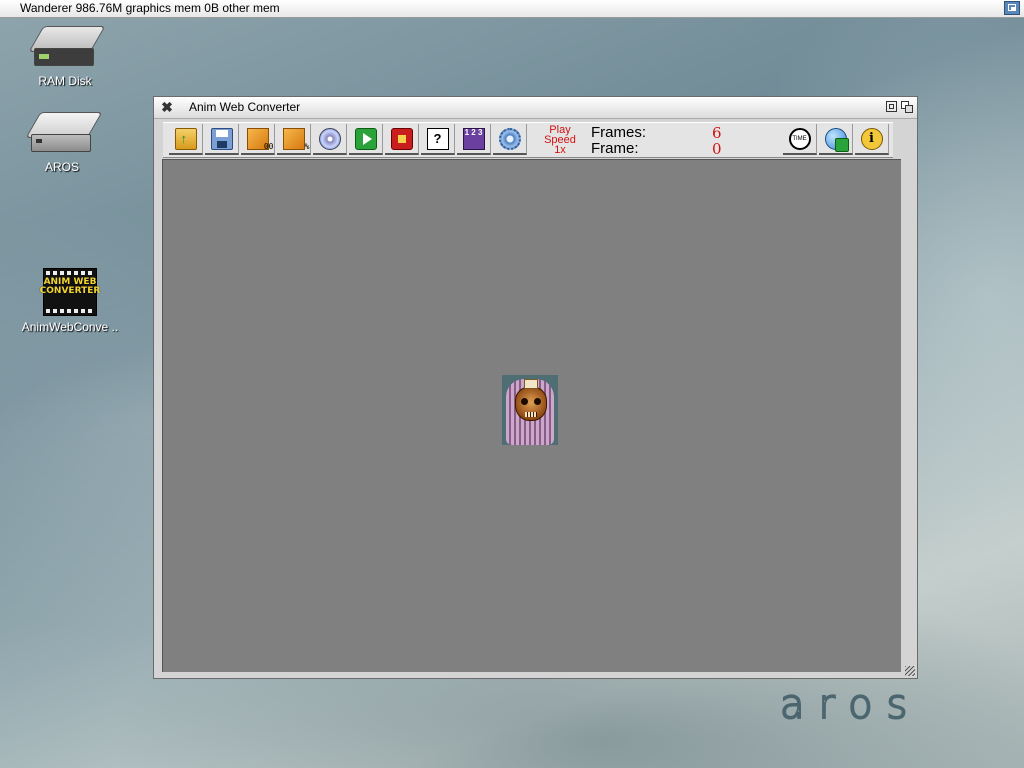 The image size is (1024, 768). I want to click on load-button, so click(186, 139).